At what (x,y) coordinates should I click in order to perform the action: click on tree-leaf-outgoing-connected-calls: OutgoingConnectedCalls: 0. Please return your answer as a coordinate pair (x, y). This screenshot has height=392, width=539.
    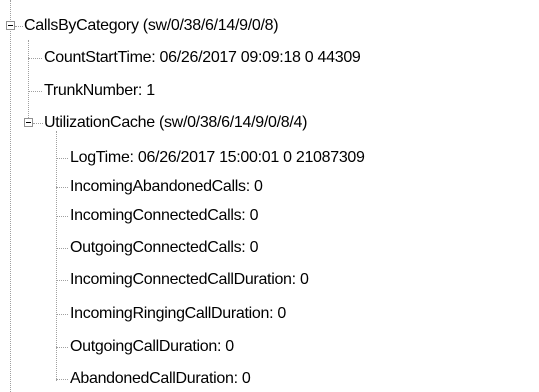
    Looking at the image, I should click on (164, 248).